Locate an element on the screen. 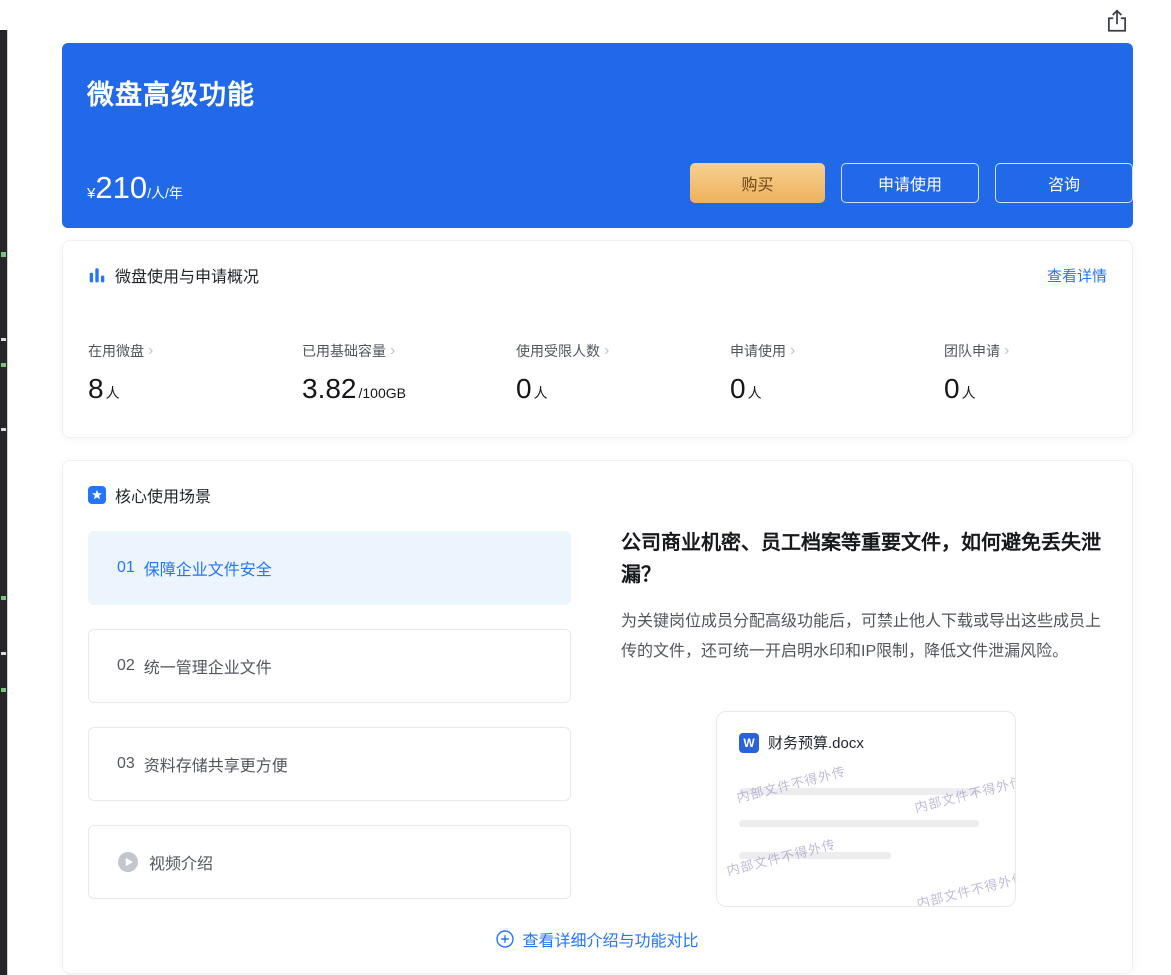  scenario-label: 资料存储共享更方便 is located at coordinates (215, 766).